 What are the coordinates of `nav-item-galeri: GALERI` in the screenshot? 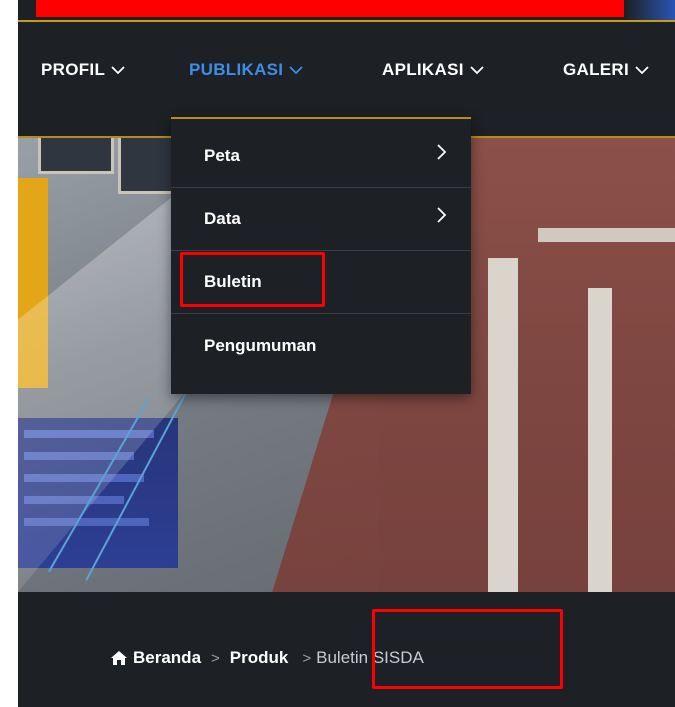 It's located at (606, 70).